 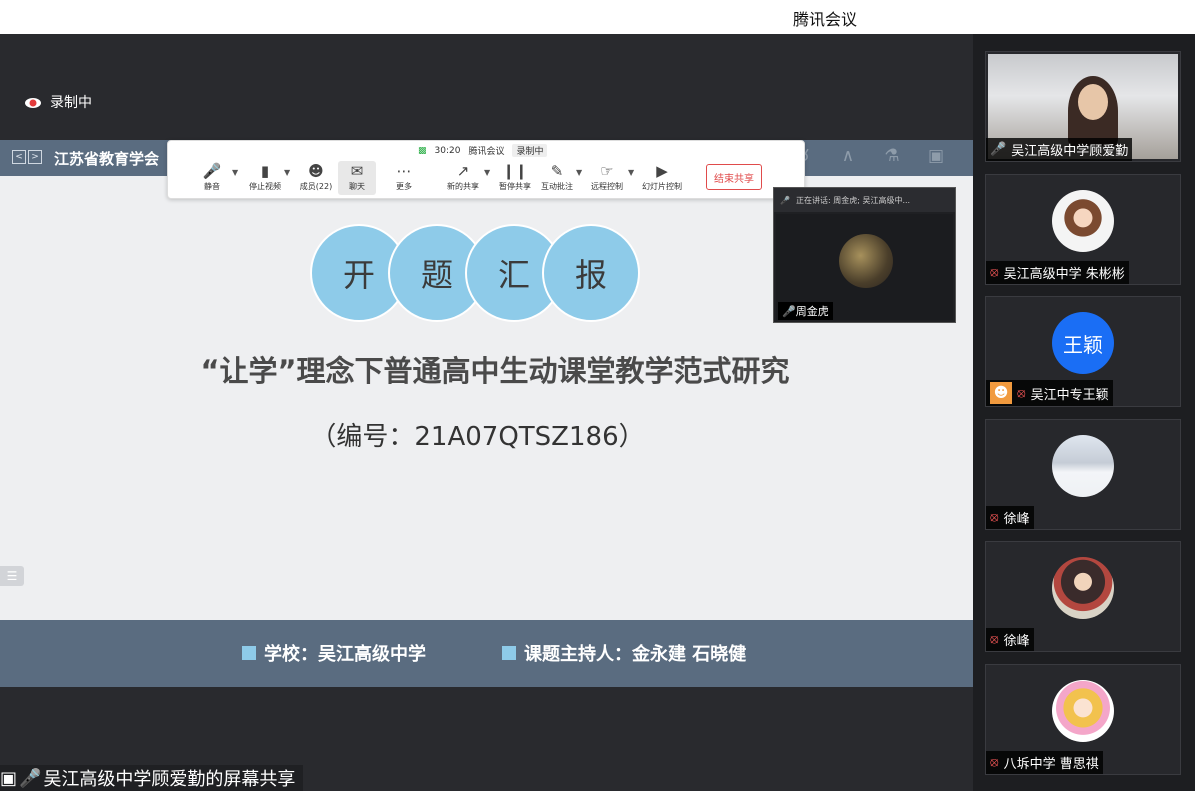 I want to click on share-label-text: 吴江高级中学顾爱勤的屏幕共享, so click(x=169, y=779).